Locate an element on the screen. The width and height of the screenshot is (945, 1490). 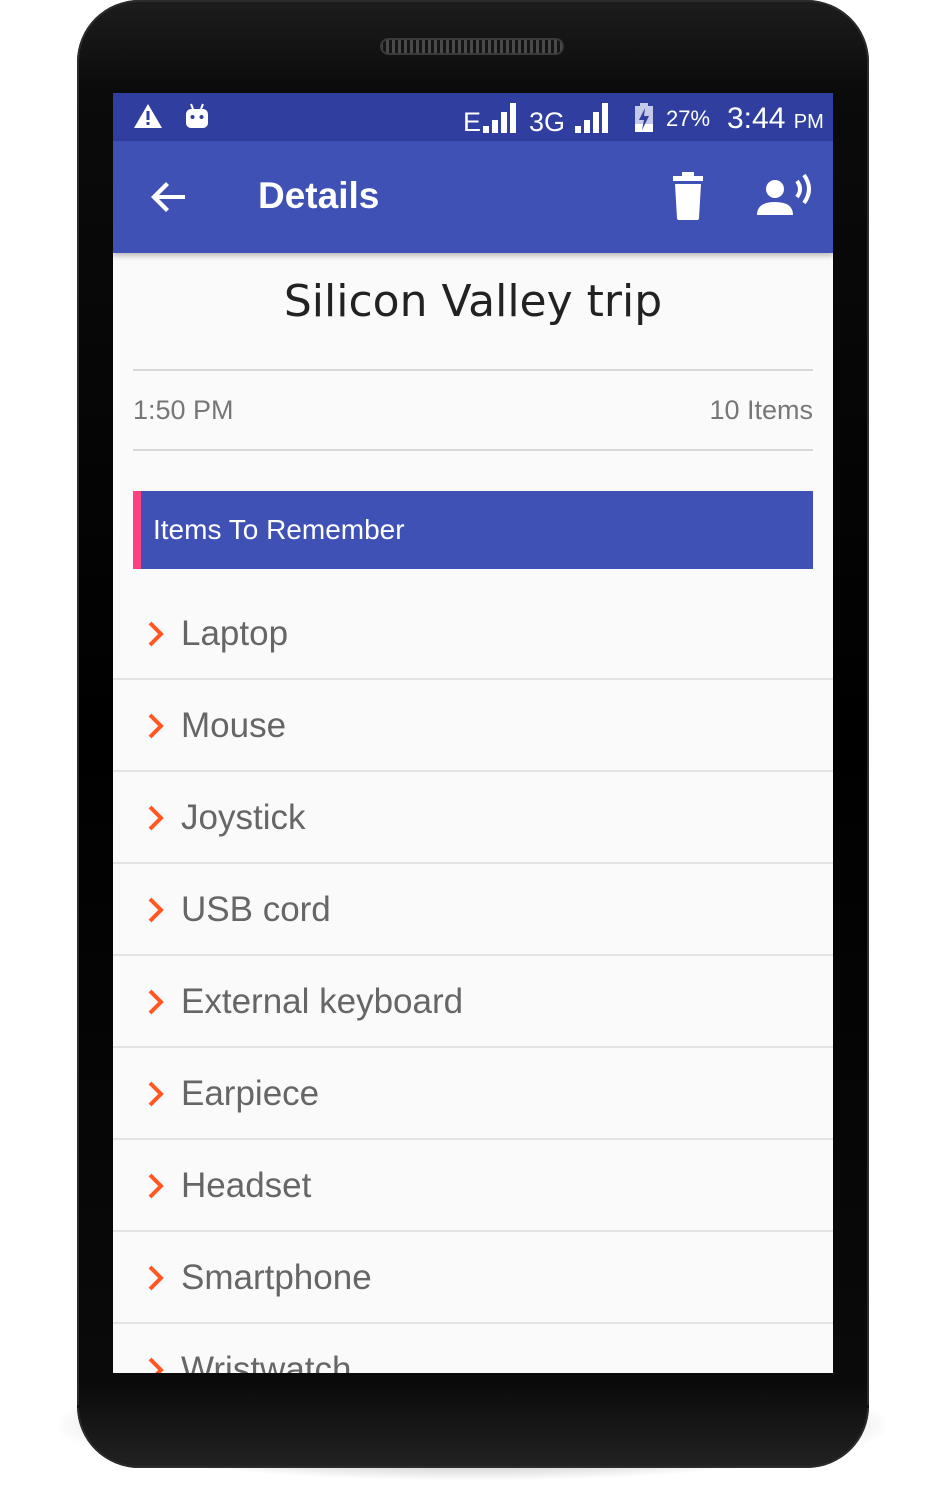
status-bar: E 3G 27% 3:44 PM is located at coordinates (473, 117).